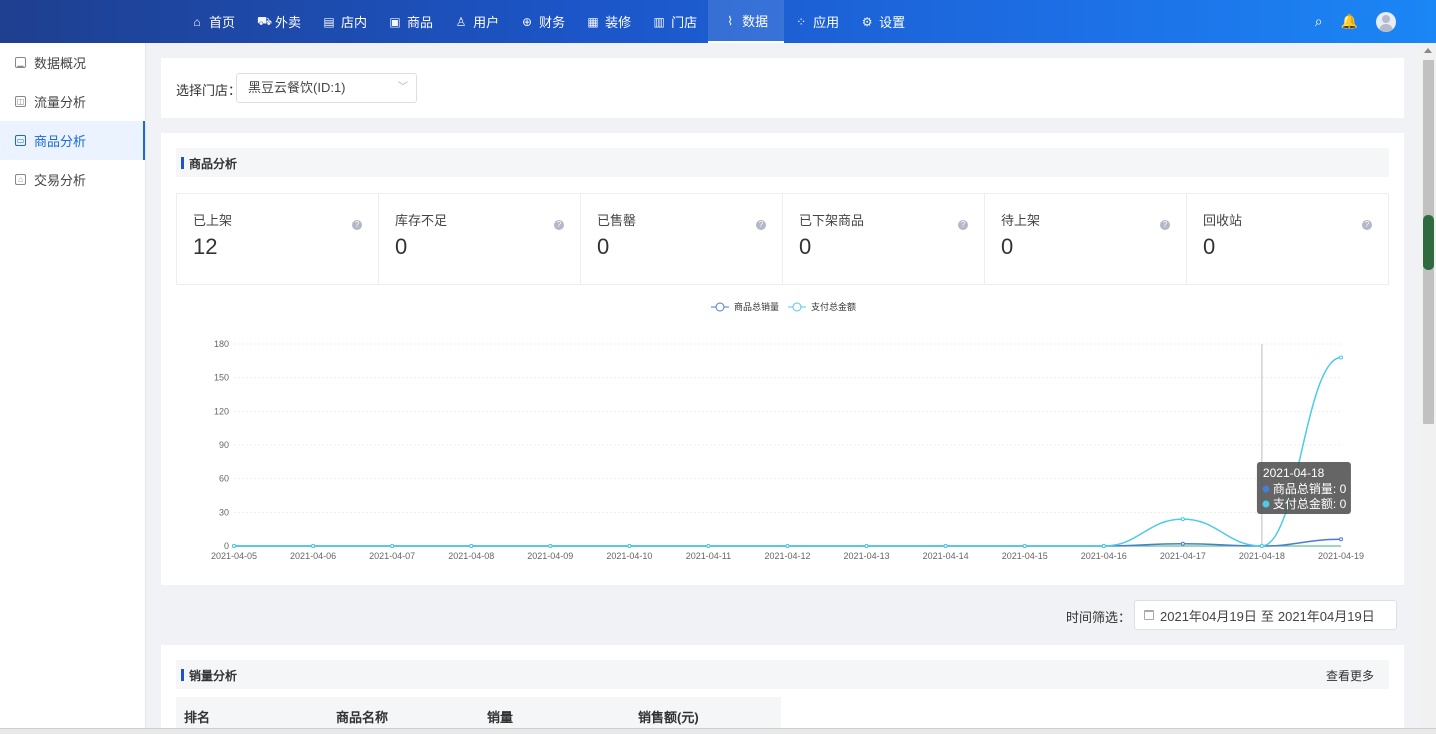 The width and height of the screenshot is (1436, 734). Describe the element at coordinates (618, 22) in the screenshot. I see `nav-item-label: 装修` at that location.